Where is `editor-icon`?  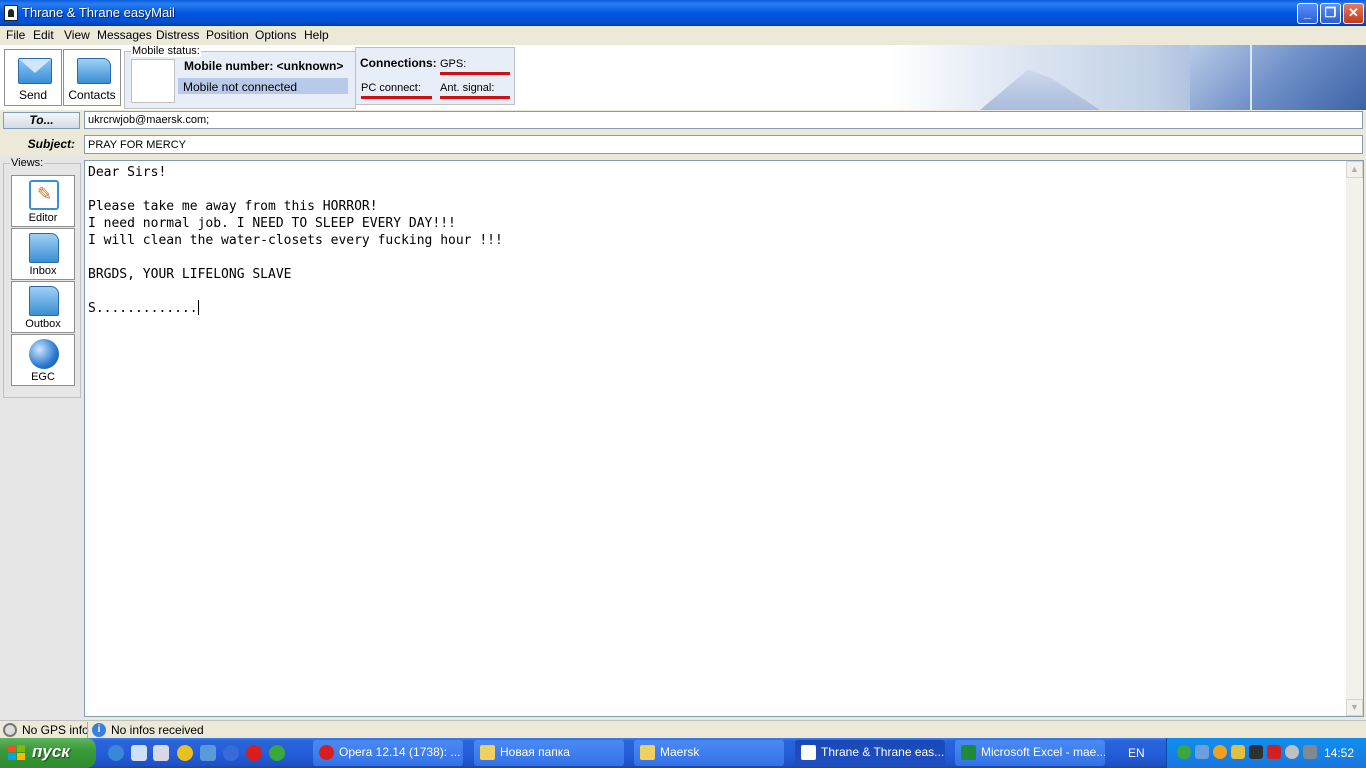
editor-icon is located at coordinates (44, 195).